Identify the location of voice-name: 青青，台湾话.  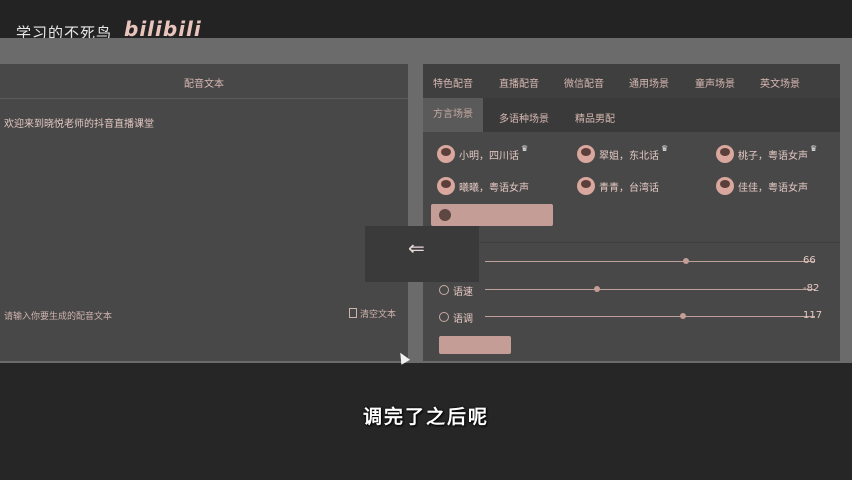
(629, 188).